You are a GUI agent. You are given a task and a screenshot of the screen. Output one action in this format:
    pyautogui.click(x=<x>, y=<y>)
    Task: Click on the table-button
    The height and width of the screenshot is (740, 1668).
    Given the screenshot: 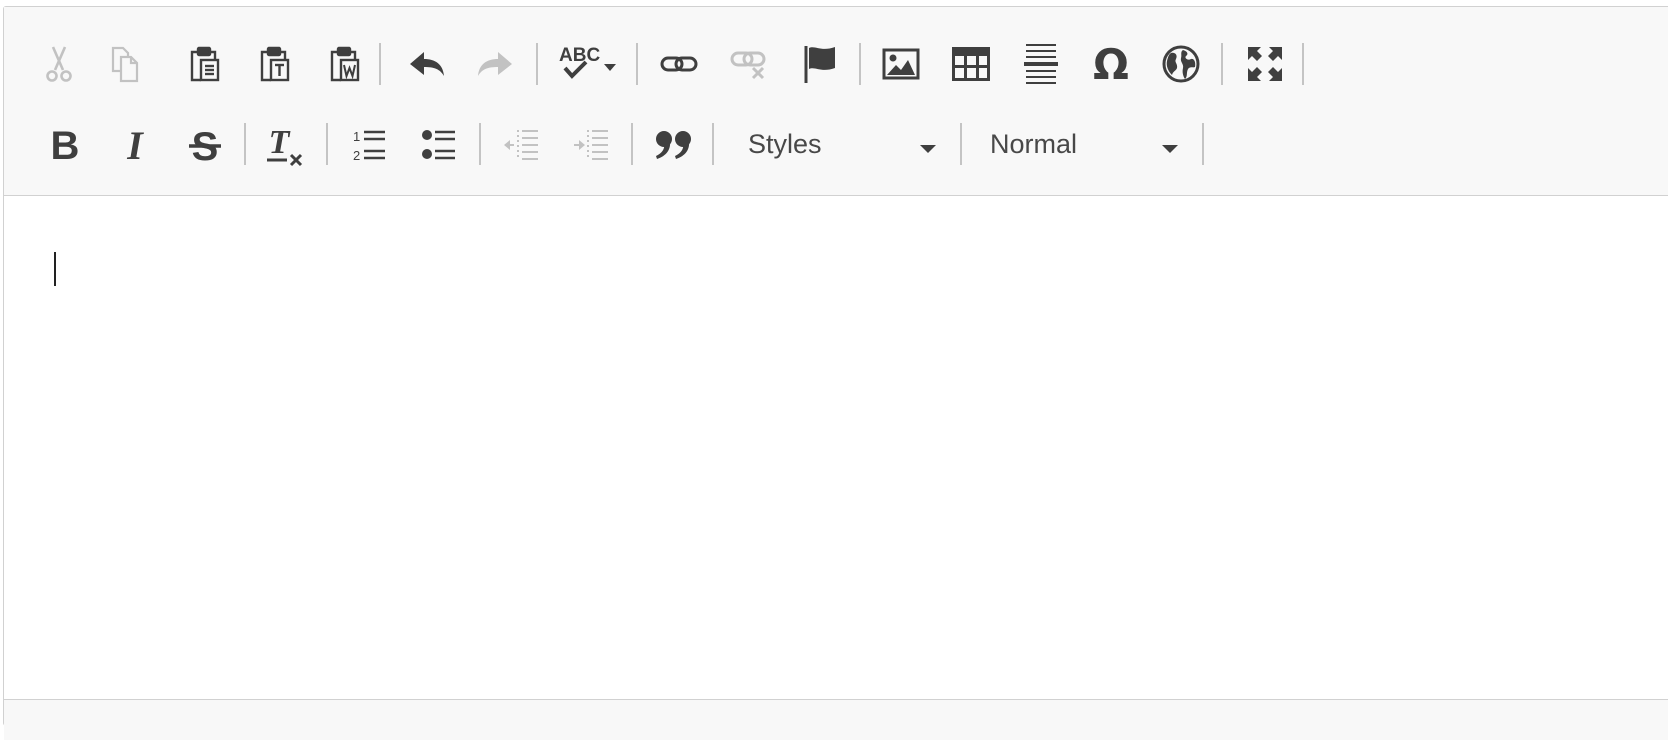 What is the action you would take?
    pyautogui.click(x=971, y=64)
    